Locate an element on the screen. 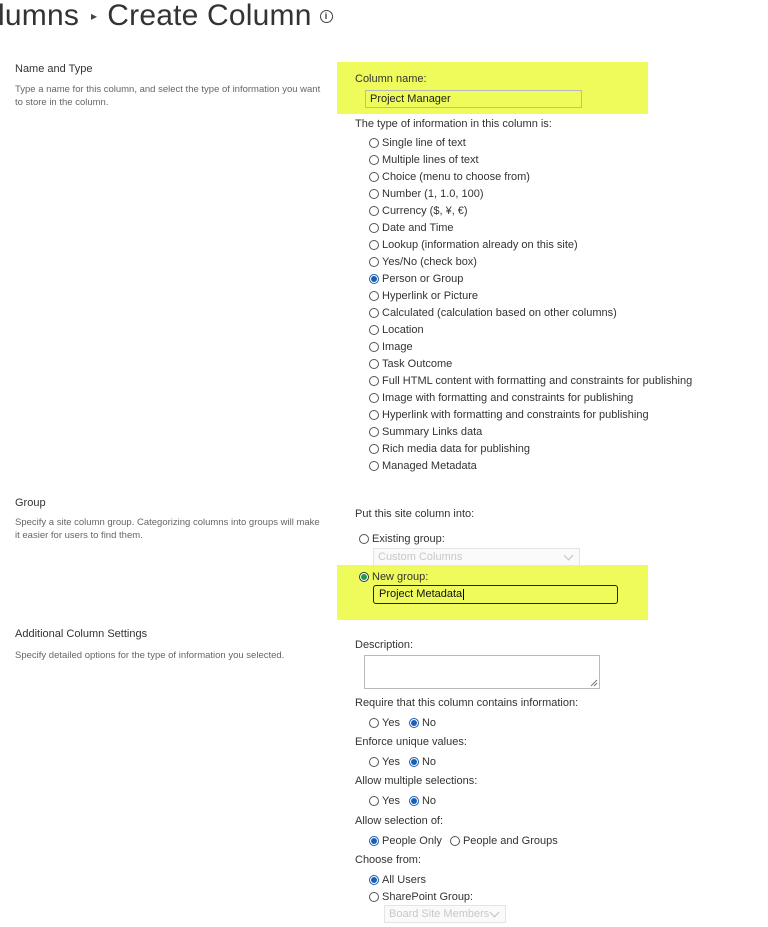 The image size is (768, 927). require-no-label: No is located at coordinates (429, 722).